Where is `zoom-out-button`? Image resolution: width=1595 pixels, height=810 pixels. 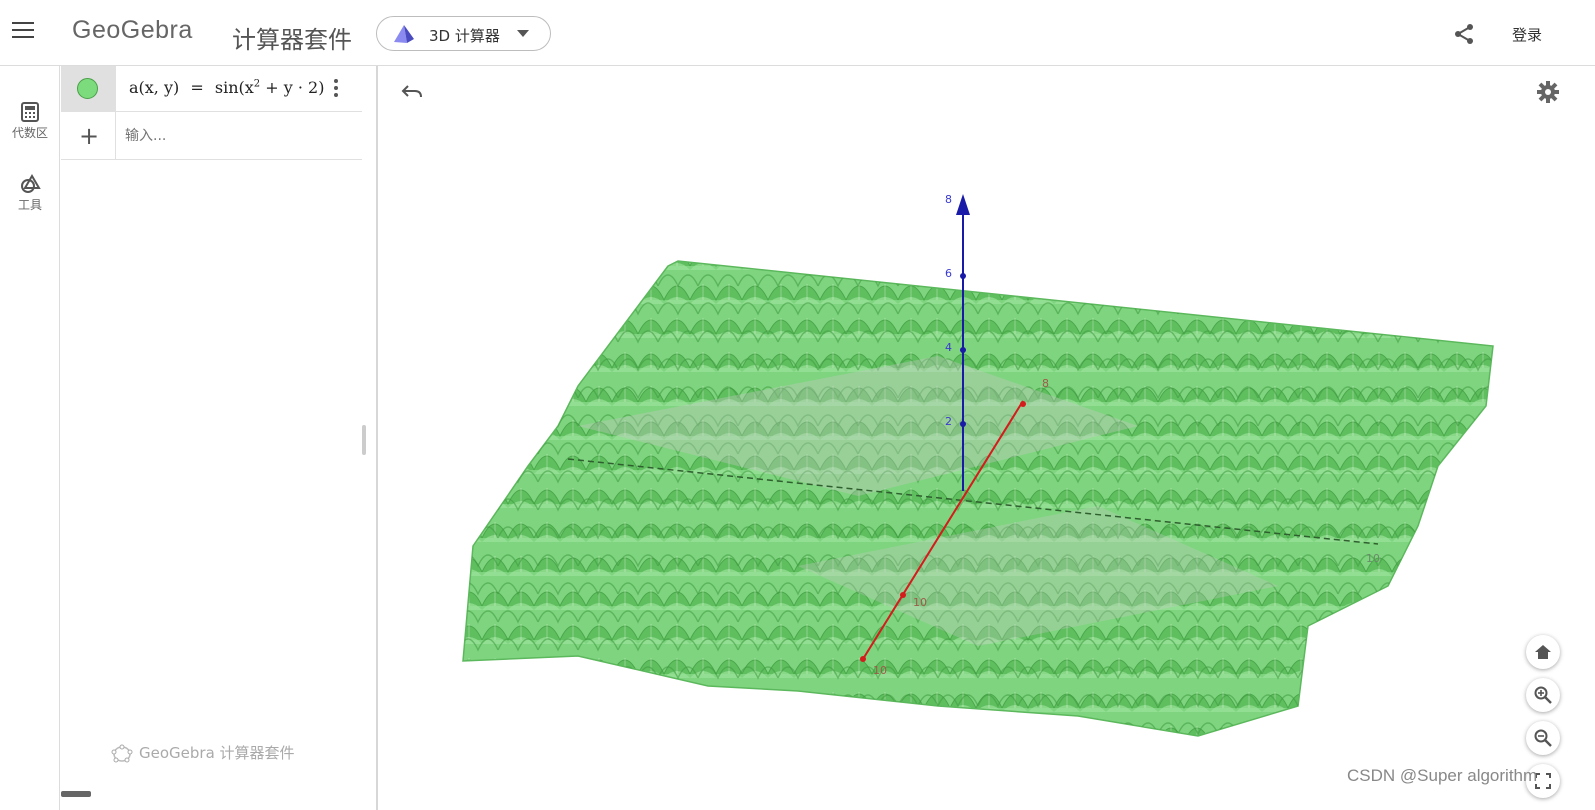 zoom-out-button is located at coordinates (1543, 738).